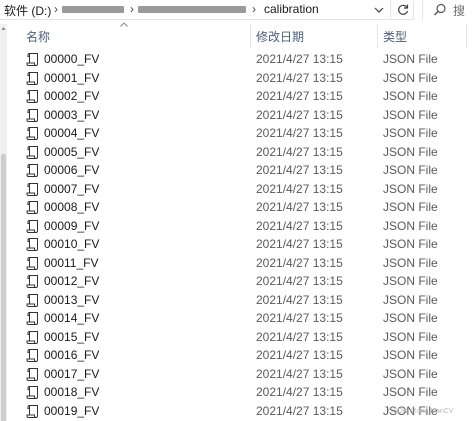  What do you see at coordinates (72, 77) in the screenshot?
I see `file-name: 00001_FV` at bounding box center [72, 77].